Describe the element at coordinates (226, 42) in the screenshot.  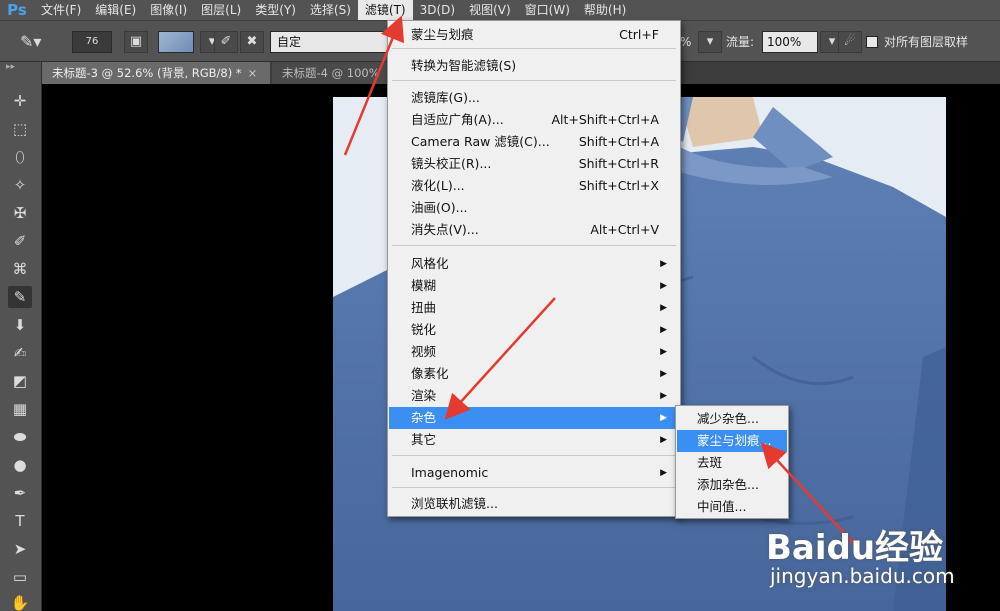
I see `brush-stroke-icon: ✐` at that location.